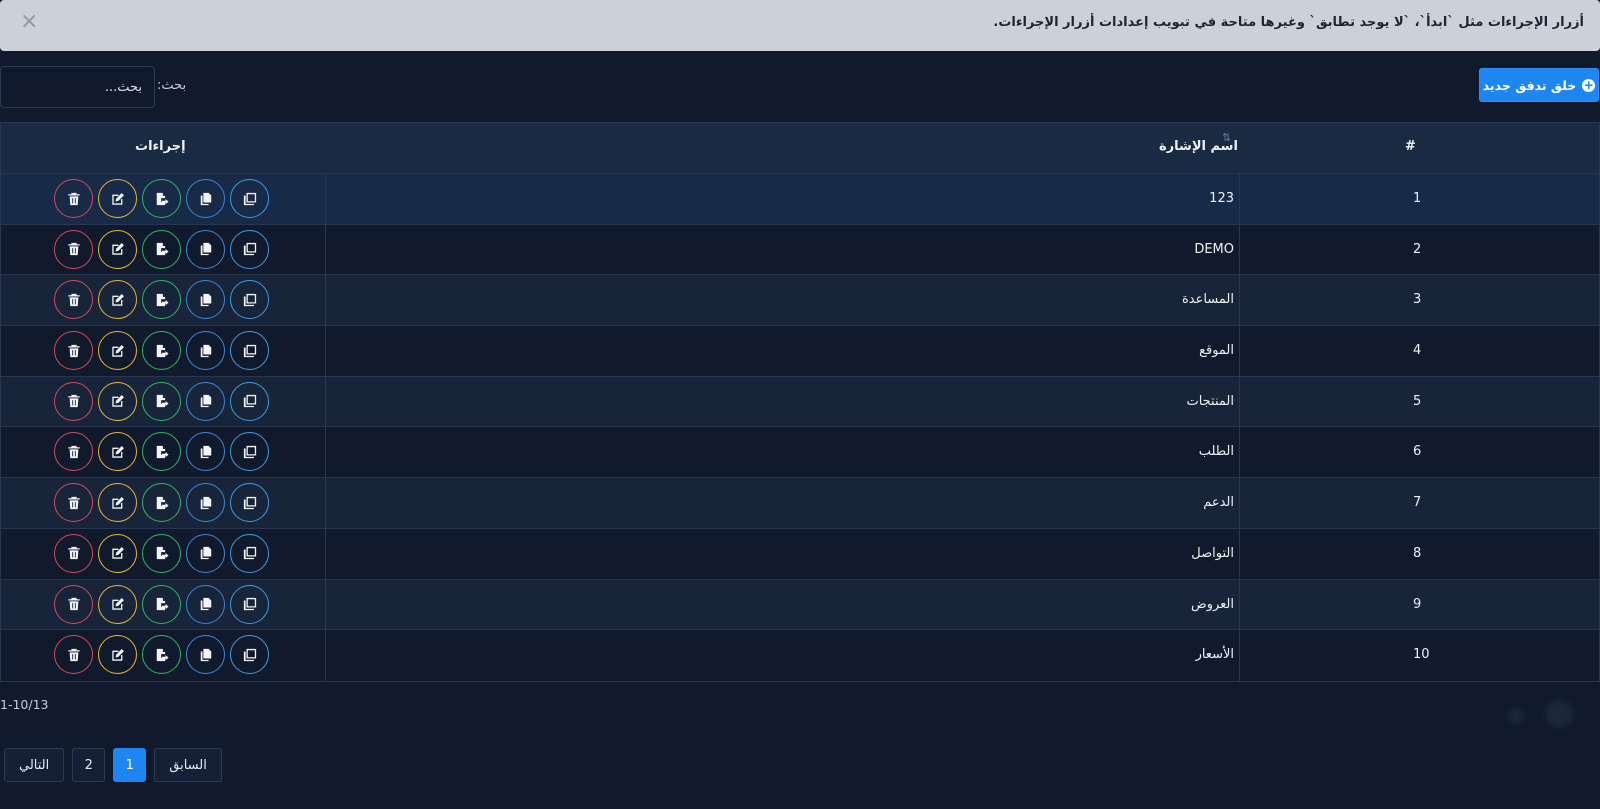 This screenshot has height=809, width=1600. Describe the element at coordinates (1417, 300) in the screenshot. I see `row-index: 3` at that location.